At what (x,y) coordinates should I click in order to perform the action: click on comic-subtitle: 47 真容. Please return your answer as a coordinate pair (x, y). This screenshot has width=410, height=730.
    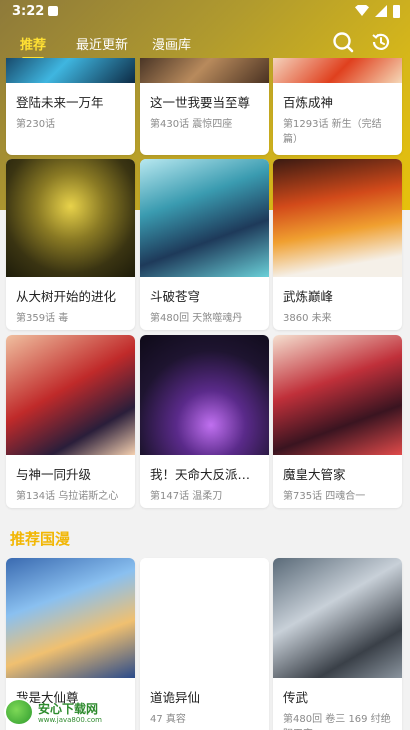
    Looking at the image, I should click on (168, 719).